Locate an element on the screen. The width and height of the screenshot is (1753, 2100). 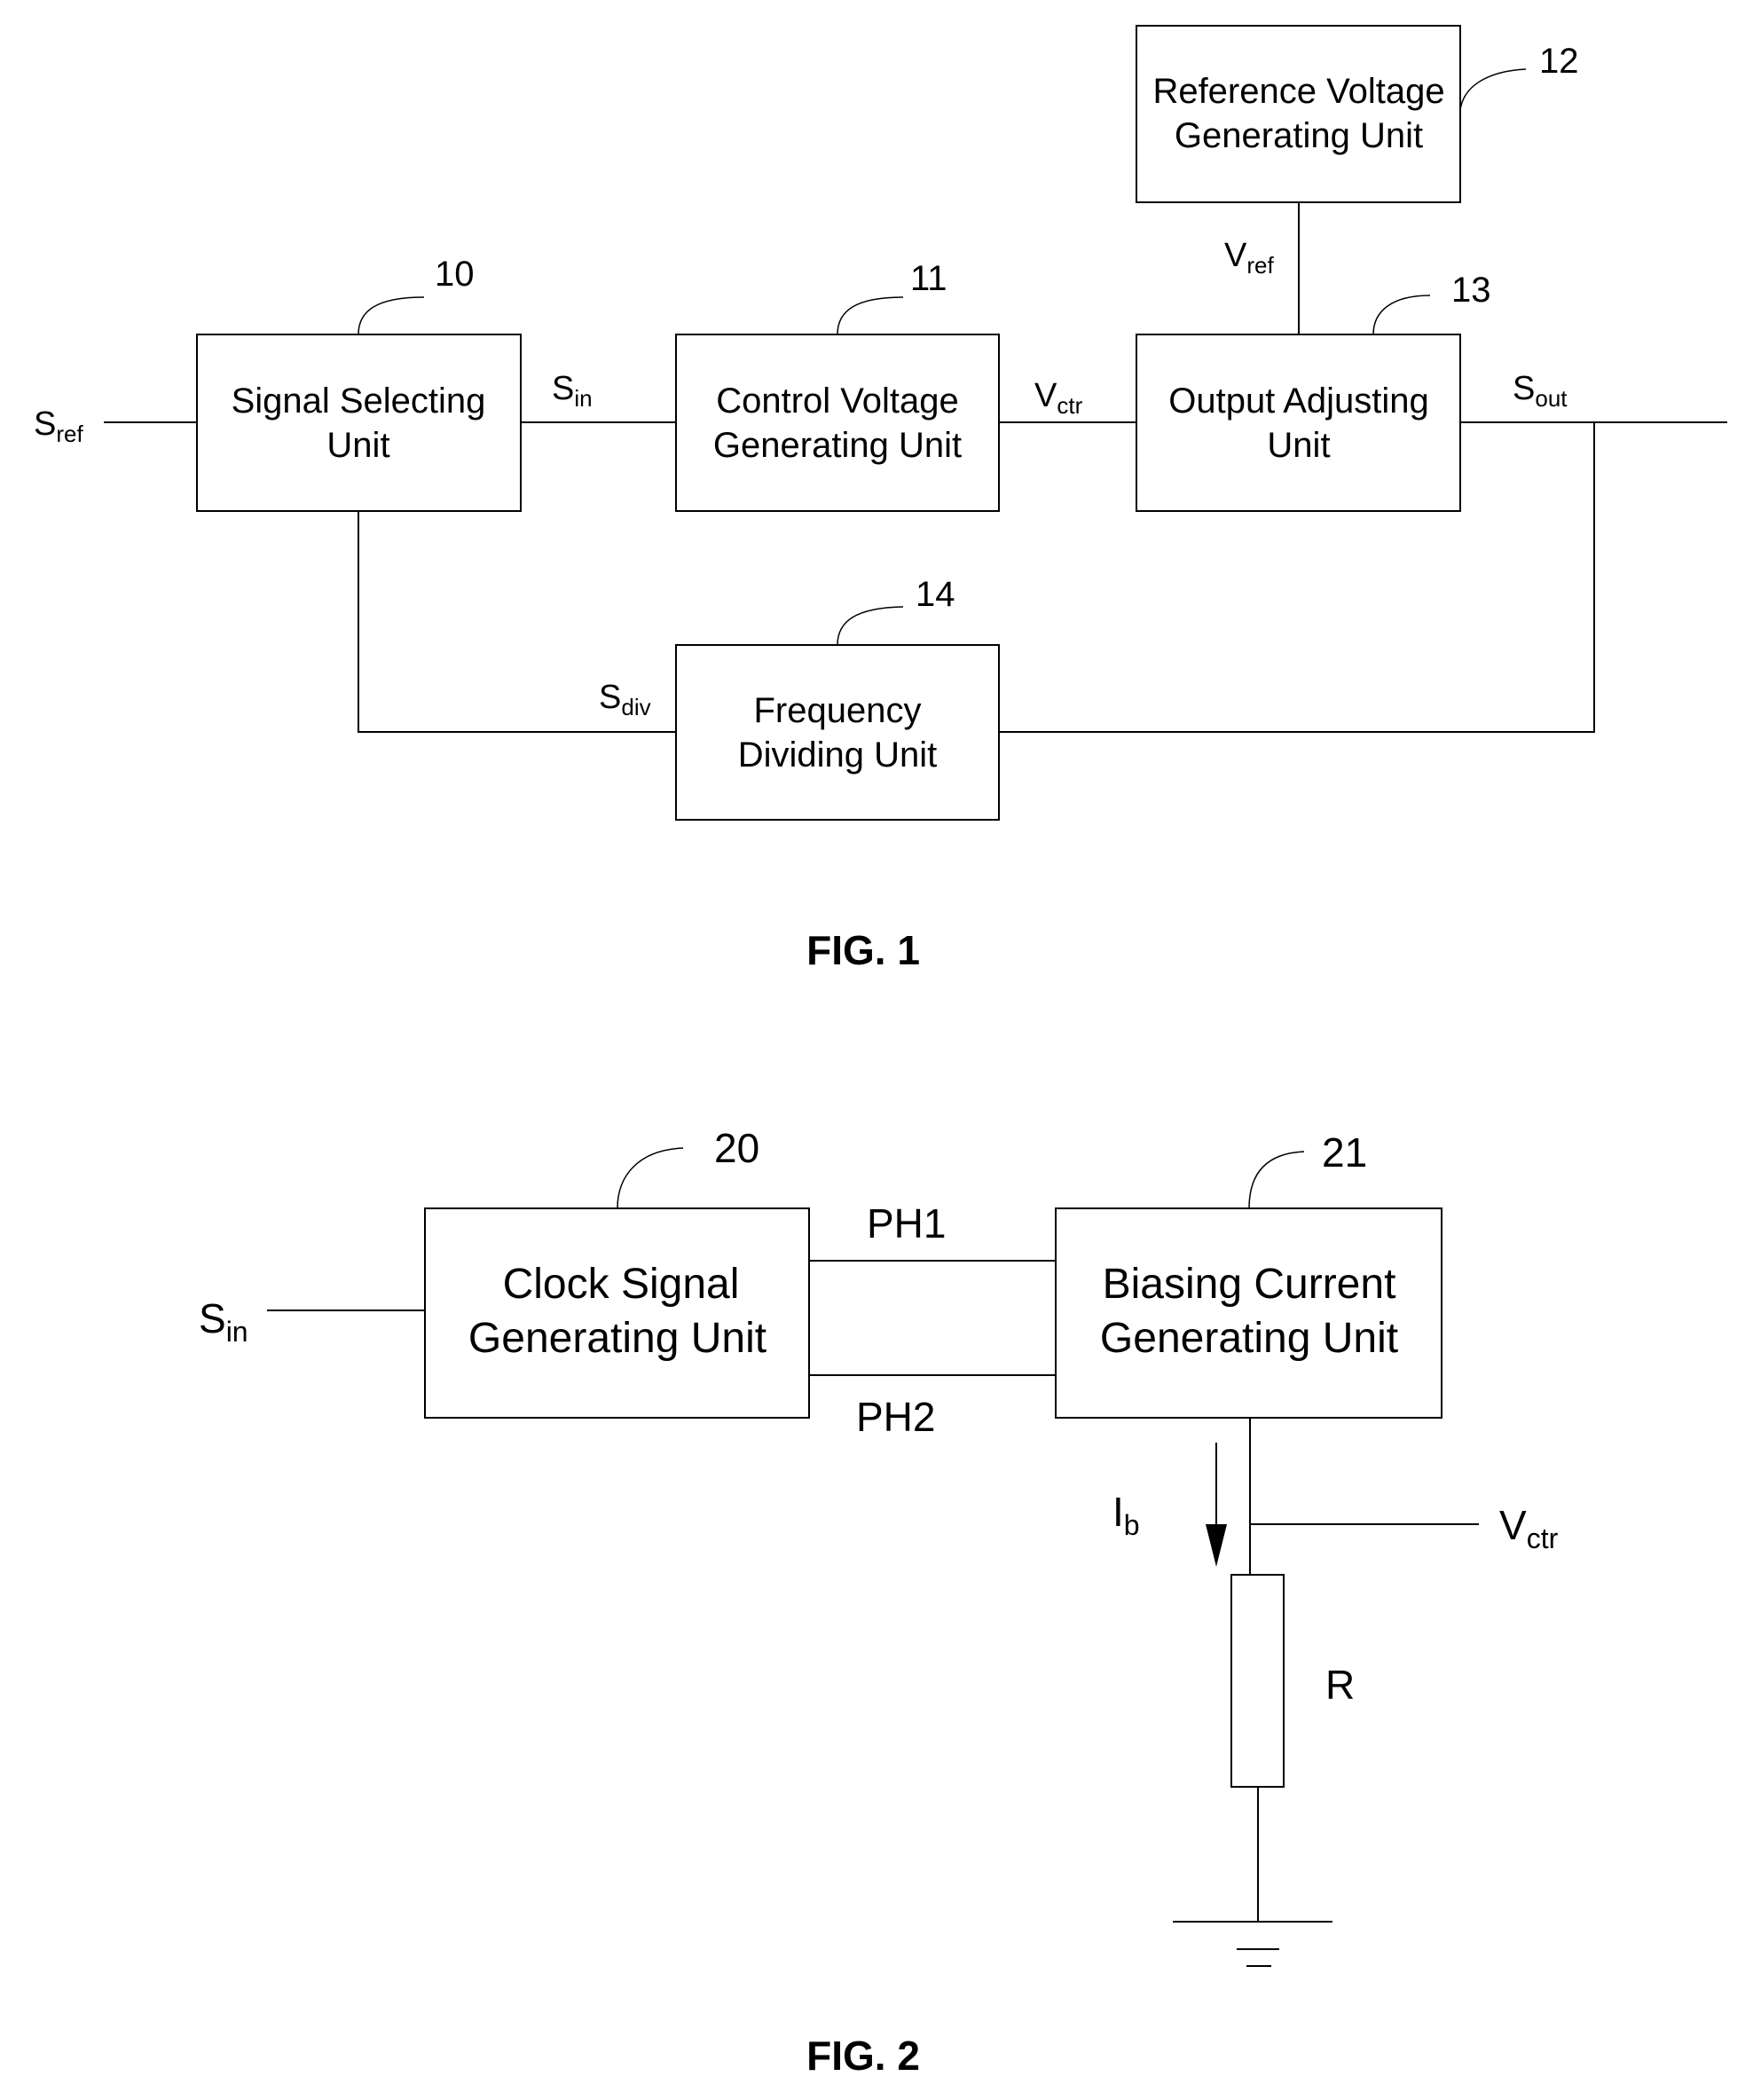
signal-label-vref: Vref is located at coordinates (1249, 258).